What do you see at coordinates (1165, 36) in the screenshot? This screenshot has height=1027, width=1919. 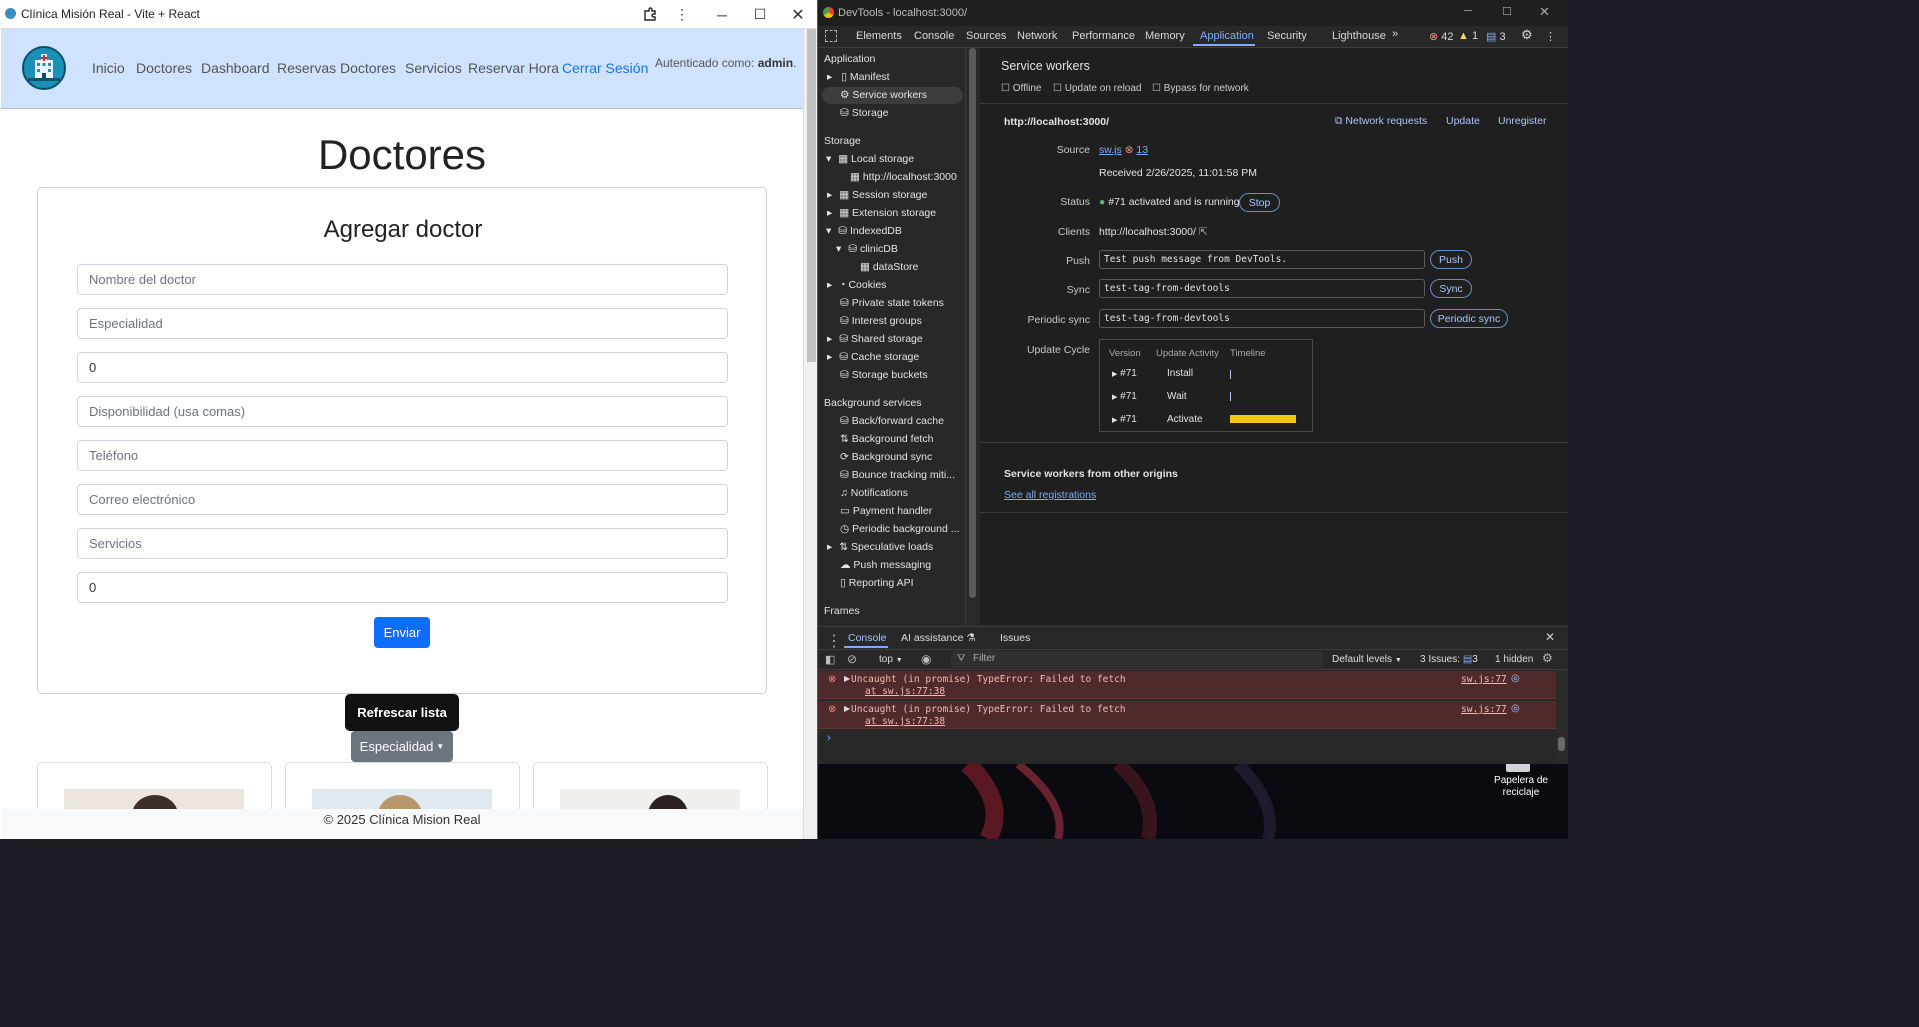 I see `tab-memory: Memory` at bounding box center [1165, 36].